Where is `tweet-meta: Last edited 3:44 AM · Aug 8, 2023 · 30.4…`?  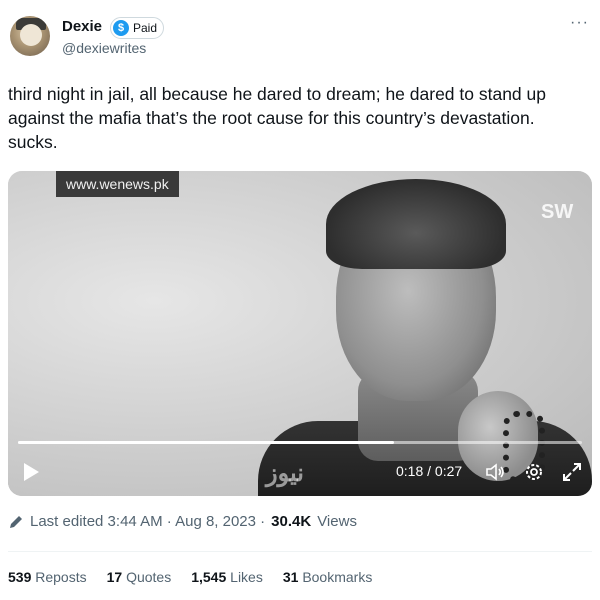 tweet-meta: Last edited 3:44 AM · Aug 8, 2023 · 30.4… is located at coordinates (182, 521).